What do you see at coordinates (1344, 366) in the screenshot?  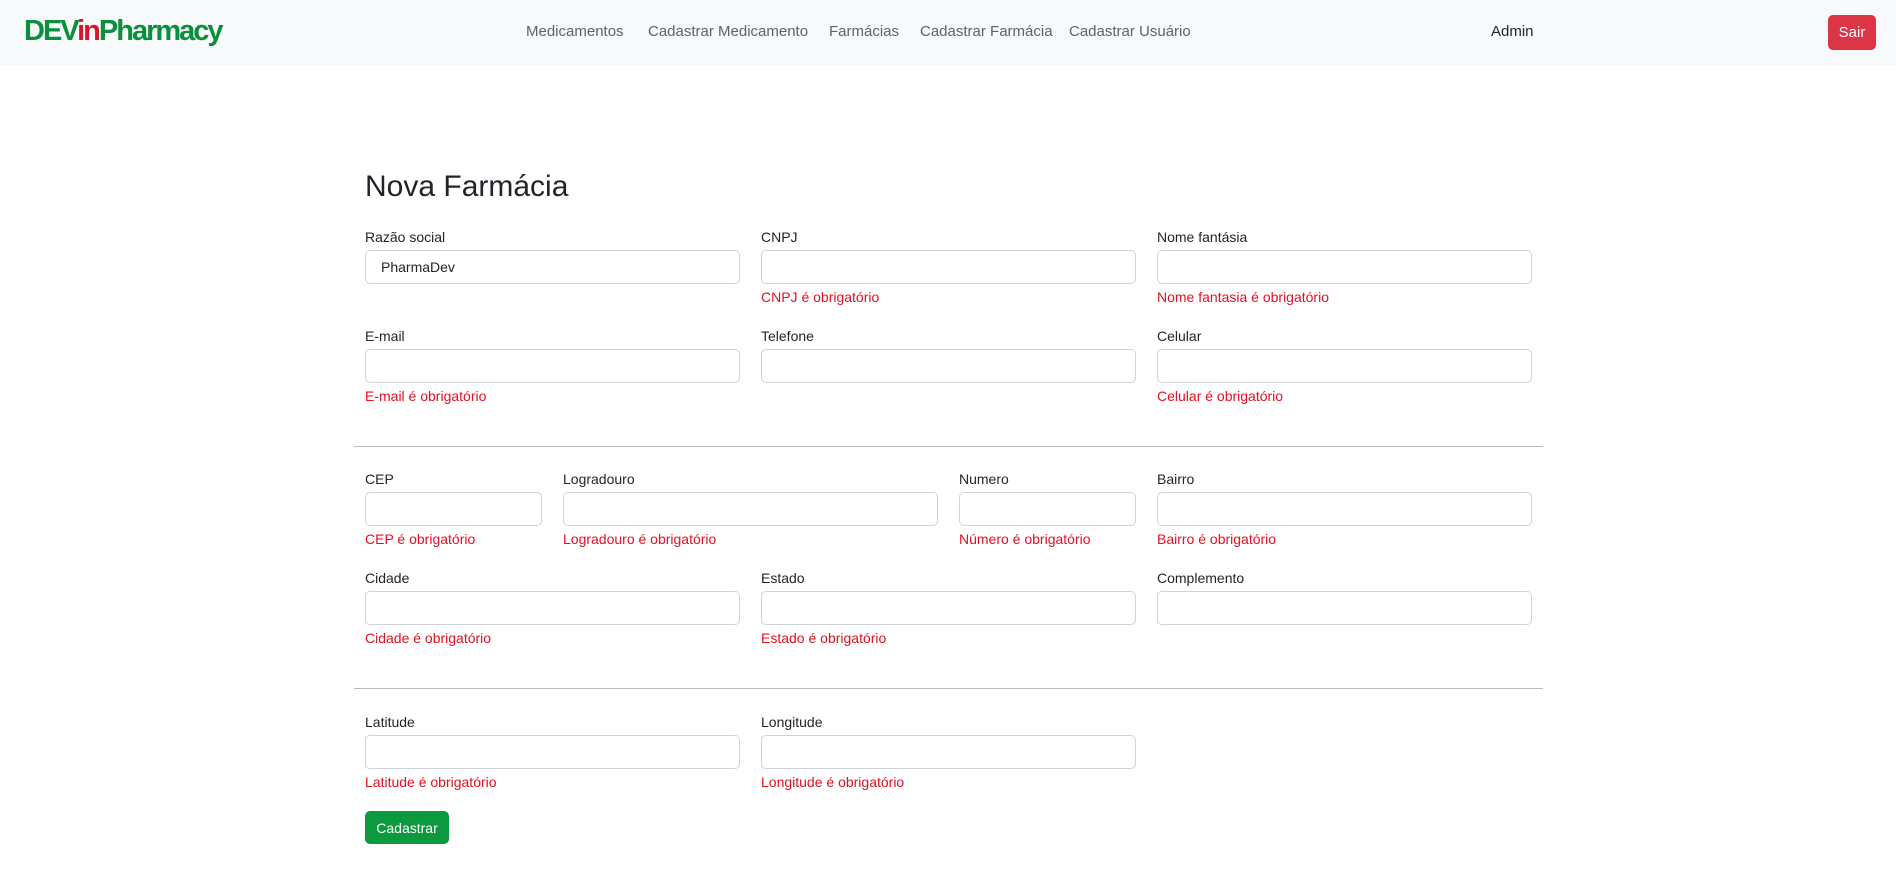 I see `celular-input` at bounding box center [1344, 366].